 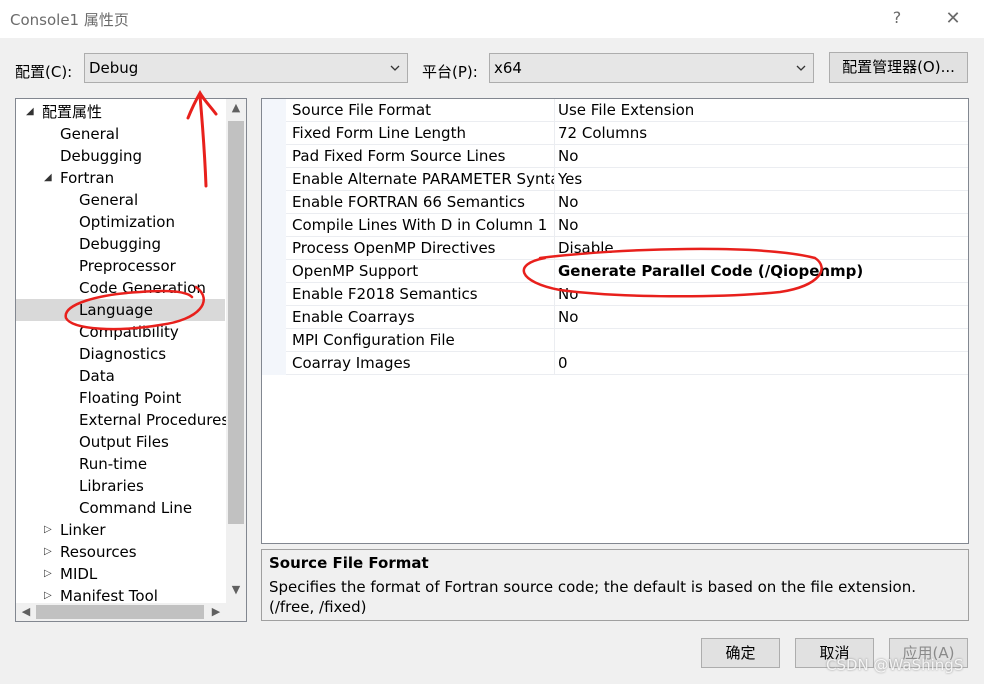 I want to click on tree-vertical-scroll-thumb, so click(x=236, y=322).